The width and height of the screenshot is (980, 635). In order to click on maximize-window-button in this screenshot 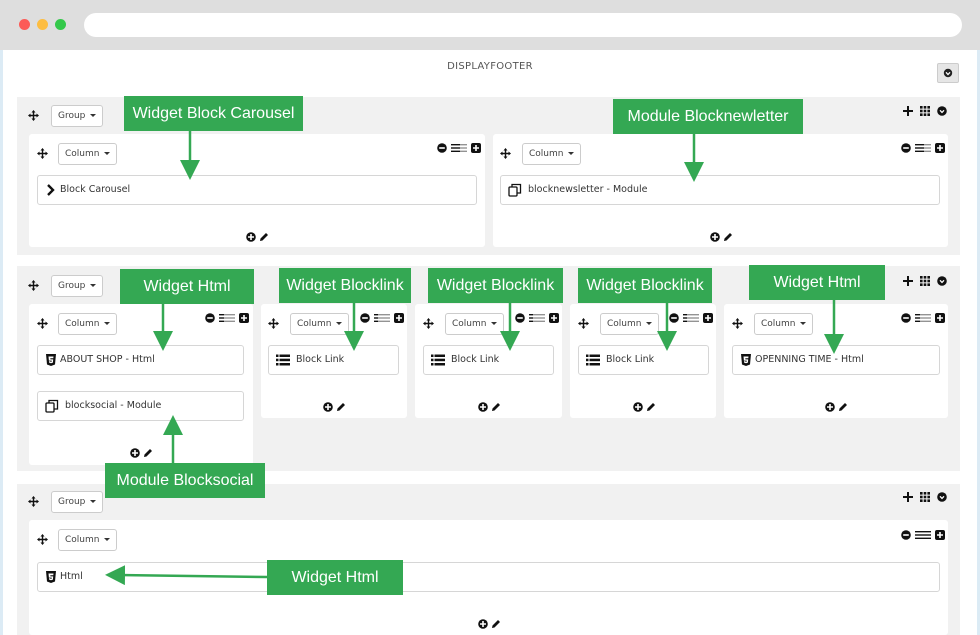, I will do `click(60, 24)`.